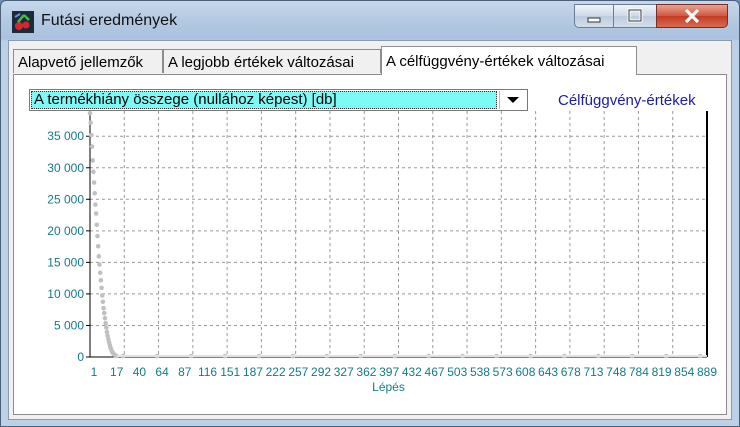 The image size is (740, 427). I want to click on x-tick-label: 87, so click(185, 372).